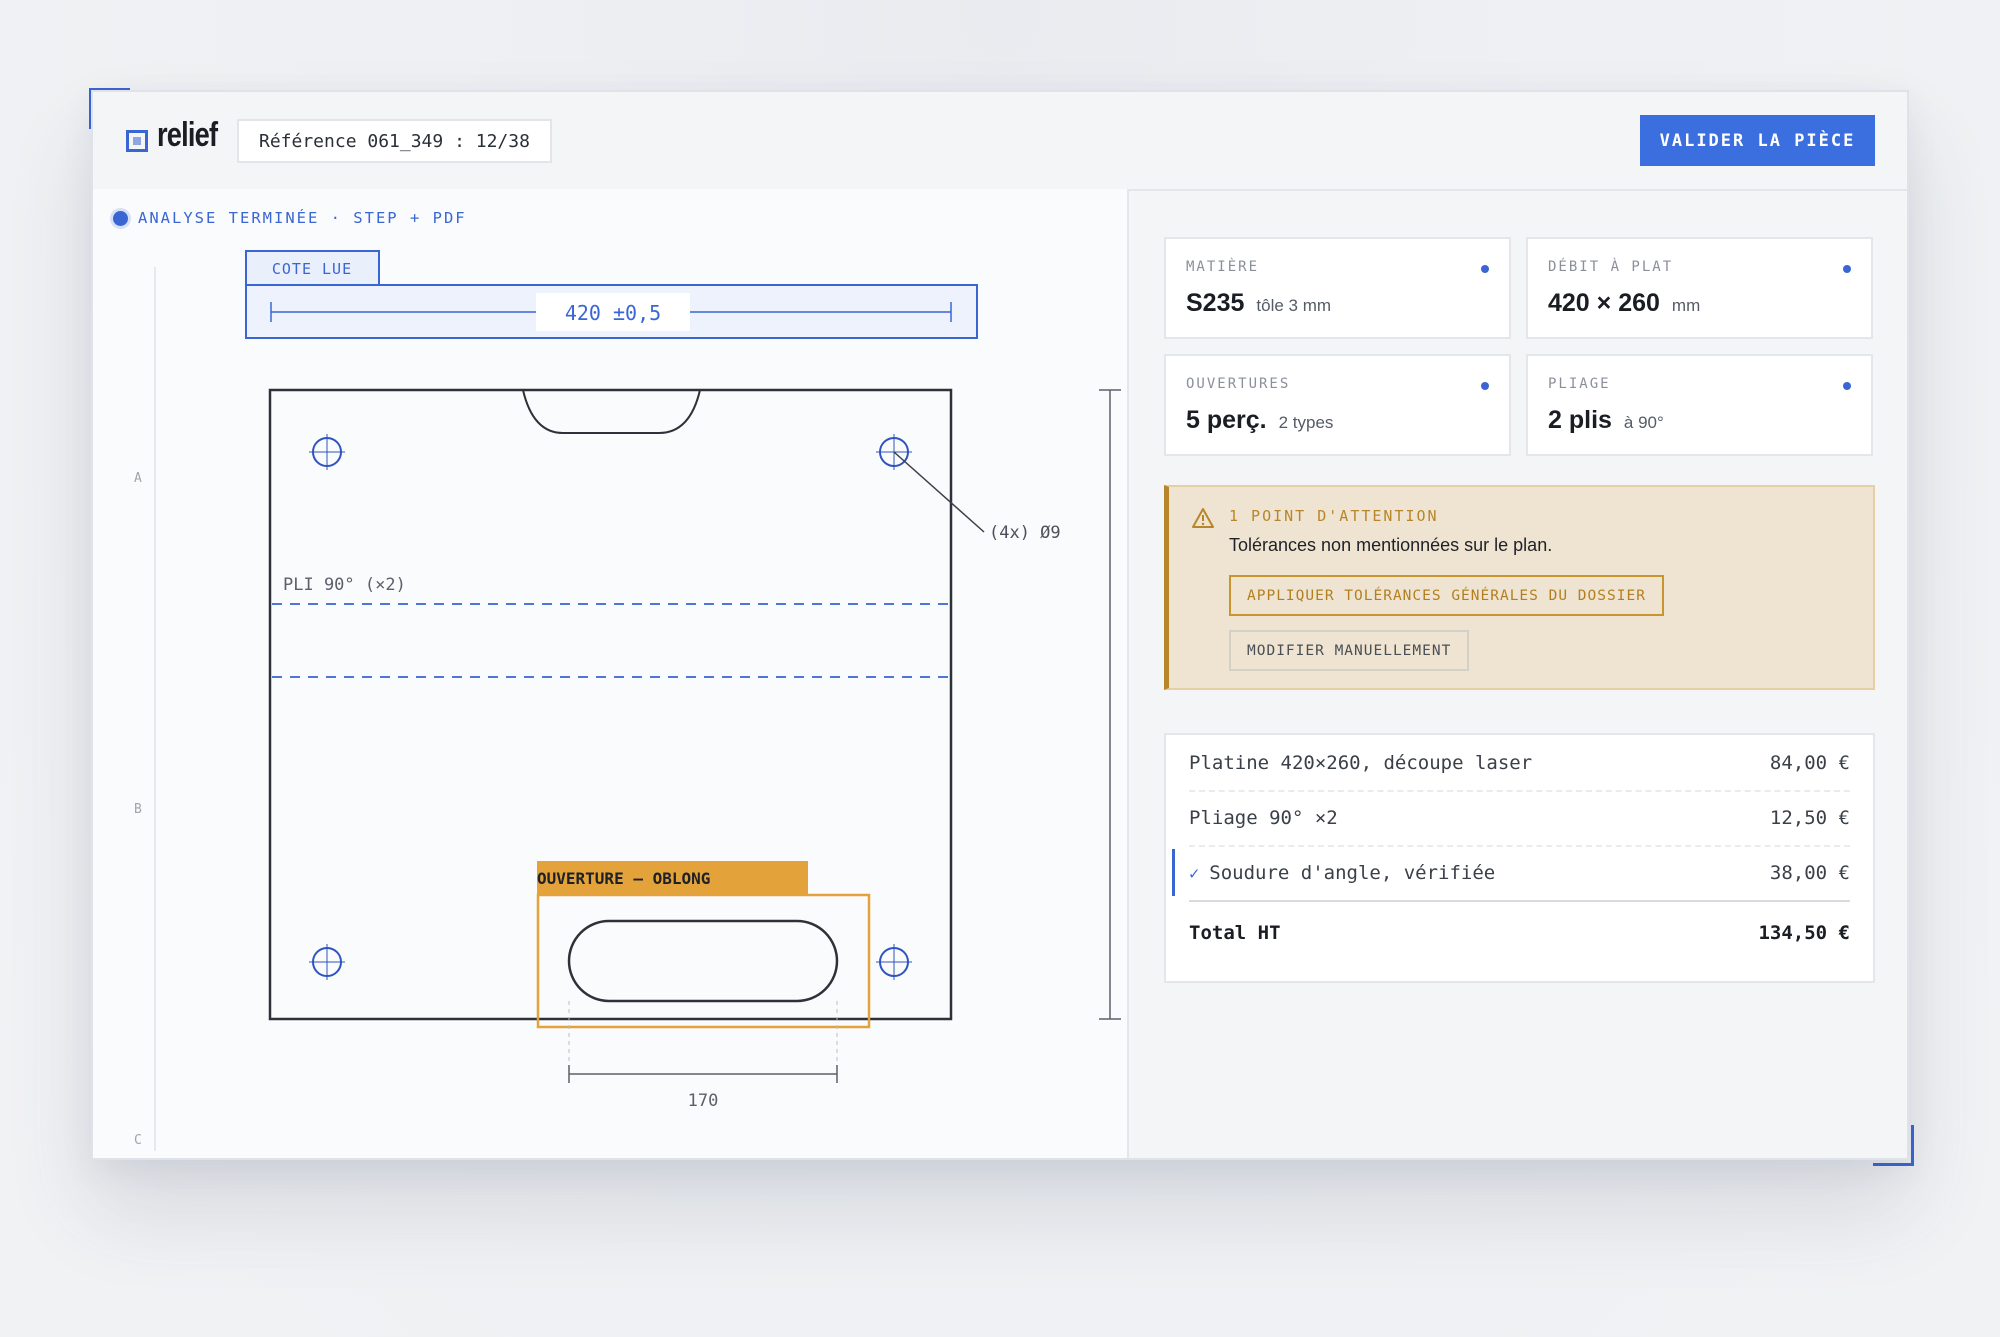  Describe the element at coordinates (138, 1140) in the screenshot. I see `row-marker-c: C` at that location.